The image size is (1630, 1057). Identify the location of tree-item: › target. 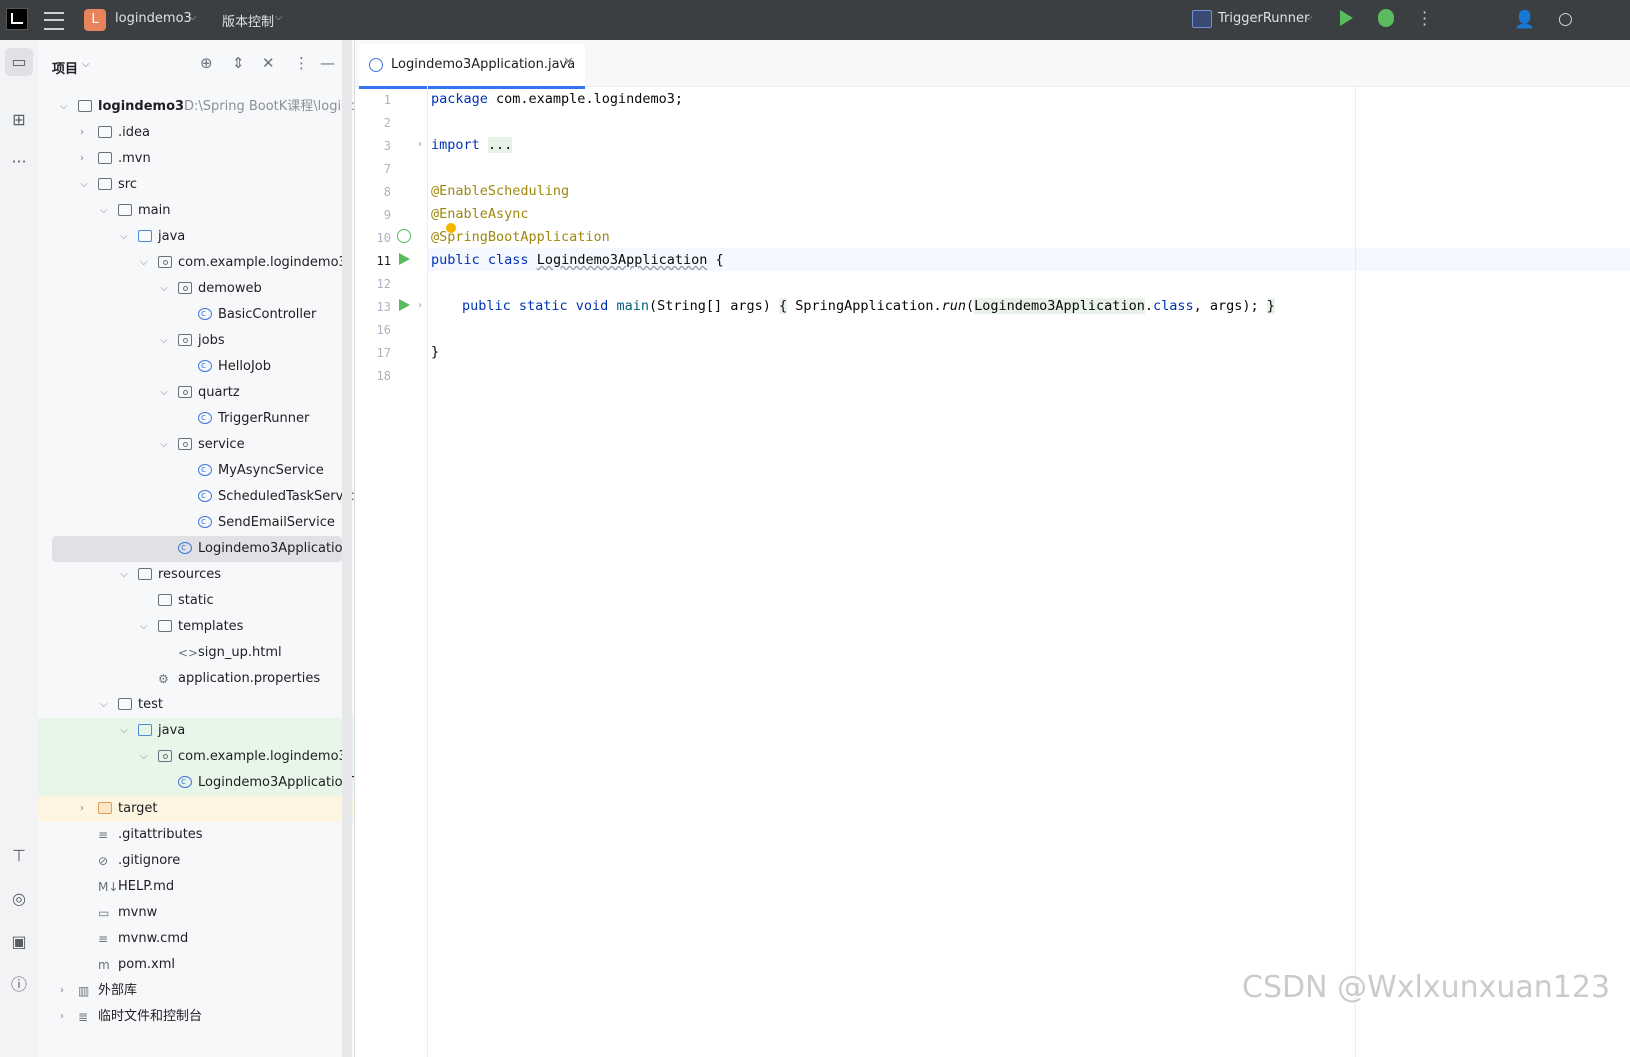
(196, 809).